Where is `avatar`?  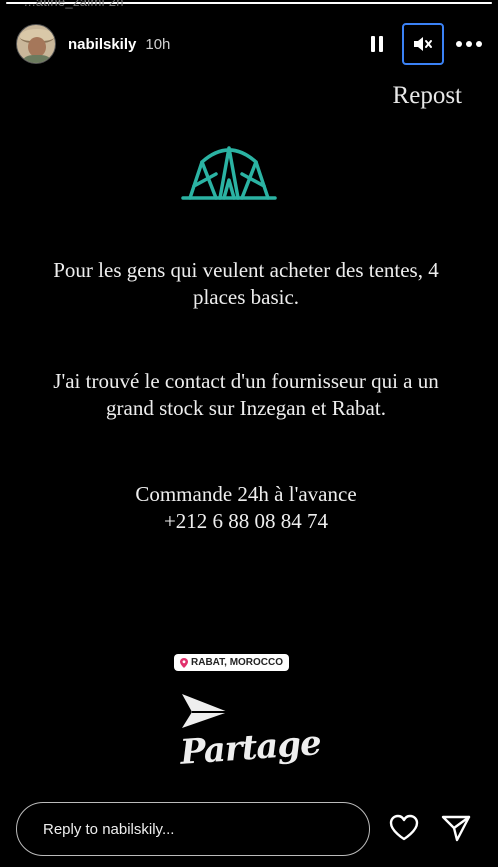
avatar is located at coordinates (36, 44).